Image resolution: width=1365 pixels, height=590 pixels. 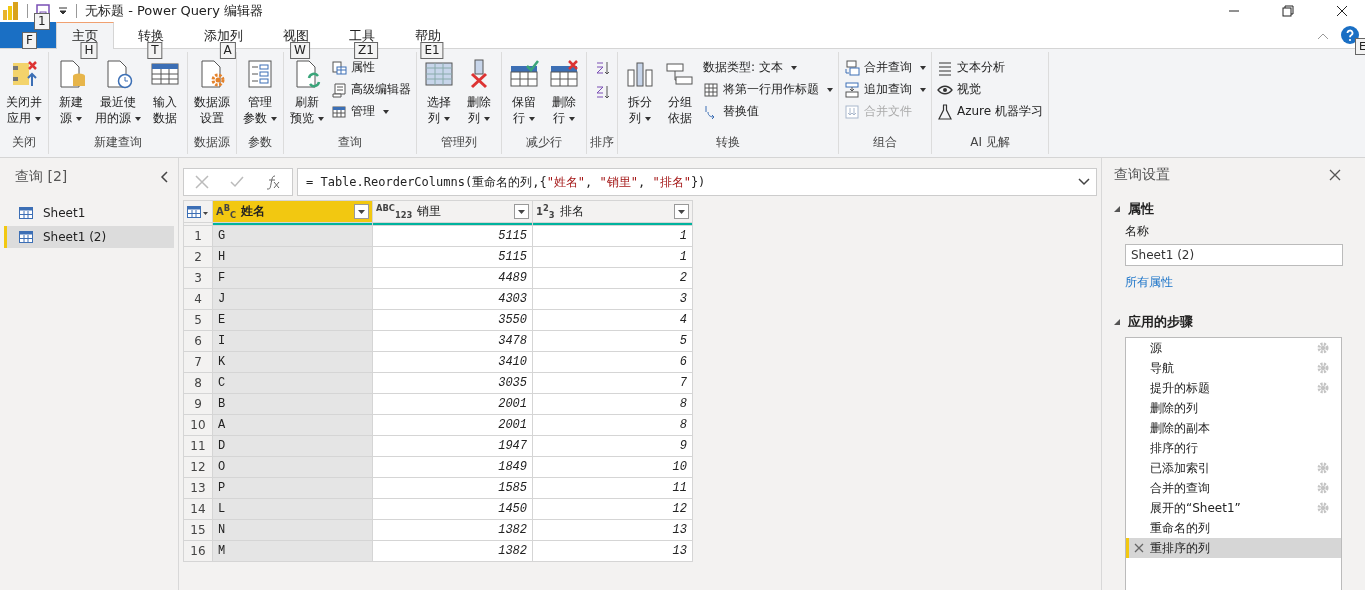 I want to click on ribbon-button: 视觉, so click(x=990, y=89).